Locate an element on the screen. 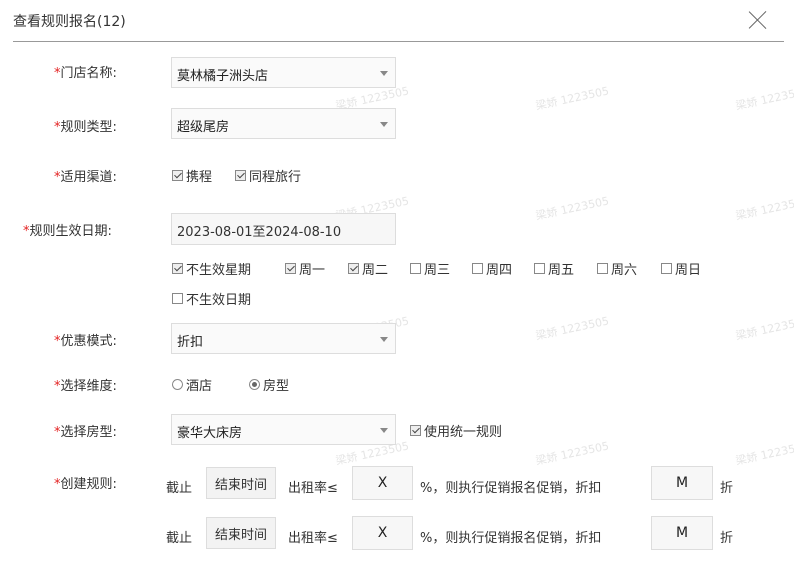  checkbox-exclude-dates: 不生效日期 is located at coordinates (211, 298).